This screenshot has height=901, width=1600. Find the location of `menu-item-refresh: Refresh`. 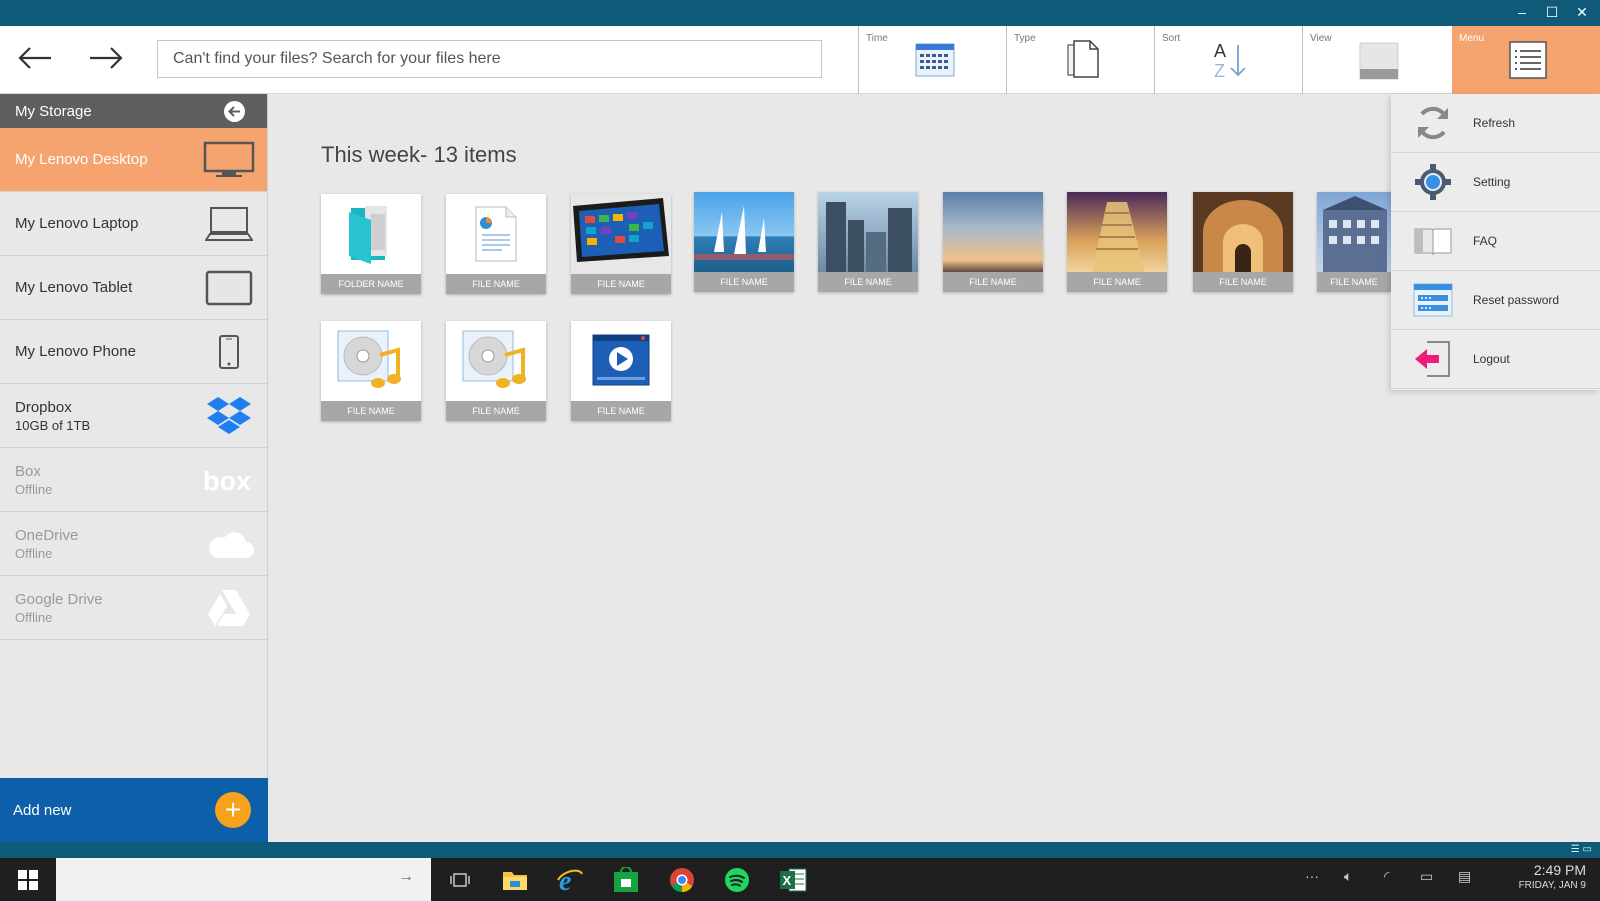

menu-item-refresh: Refresh is located at coordinates (1495, 123).